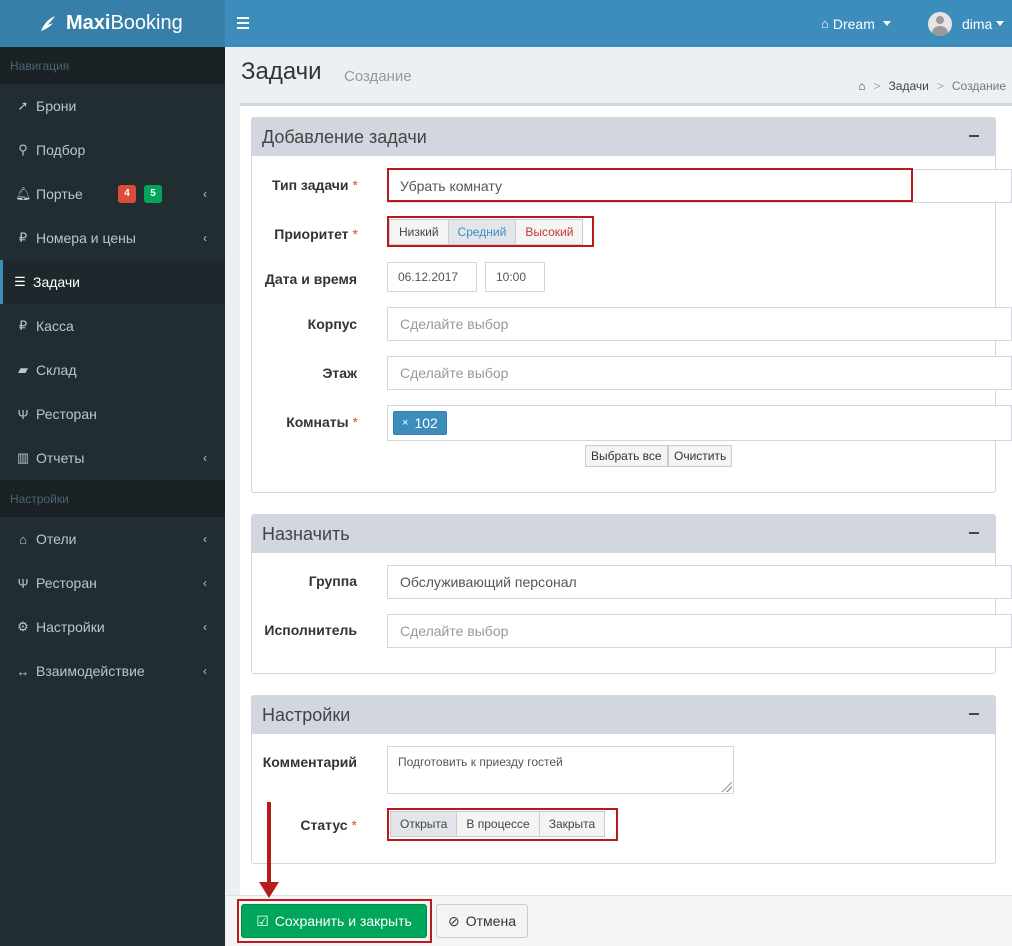 The image size is (1012, 946). What do you see at coordinates (112, 539) in the screenshot?
I see `sidebar-item-hotels: ⌂ Отели ‹` at bounding box center [112, 539].